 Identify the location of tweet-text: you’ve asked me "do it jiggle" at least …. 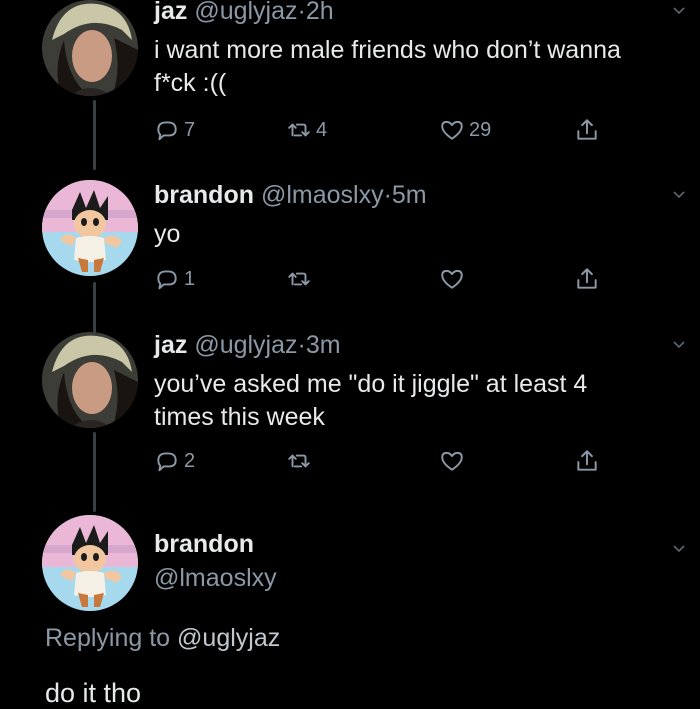
(419, 401).